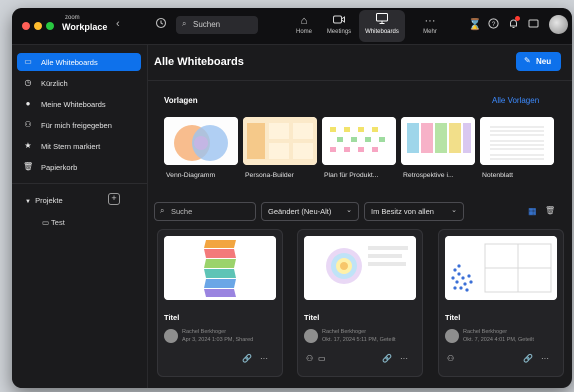 The height and width of the screenshot is (392, 574). I want to click on sidebar-item-shared-with-me: ⚇ Für mich freigegeben, so click(79, 125).